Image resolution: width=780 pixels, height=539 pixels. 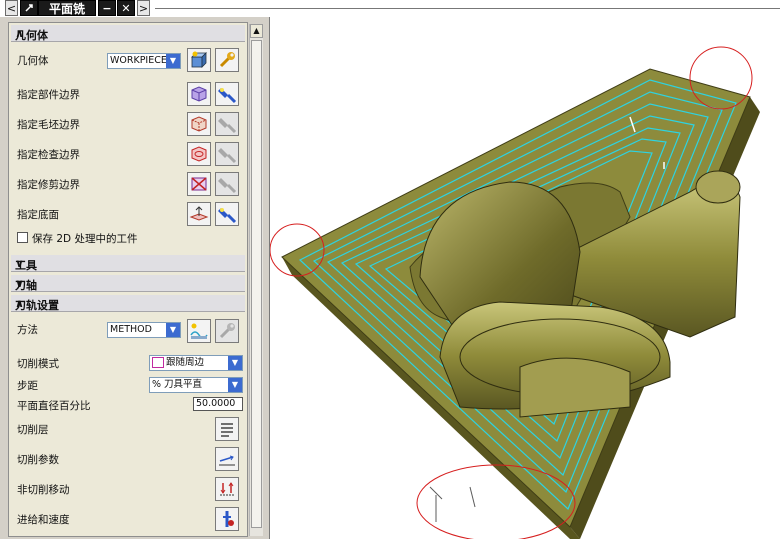 I want to click on scroll-thumb, so click(x=256, y=284).